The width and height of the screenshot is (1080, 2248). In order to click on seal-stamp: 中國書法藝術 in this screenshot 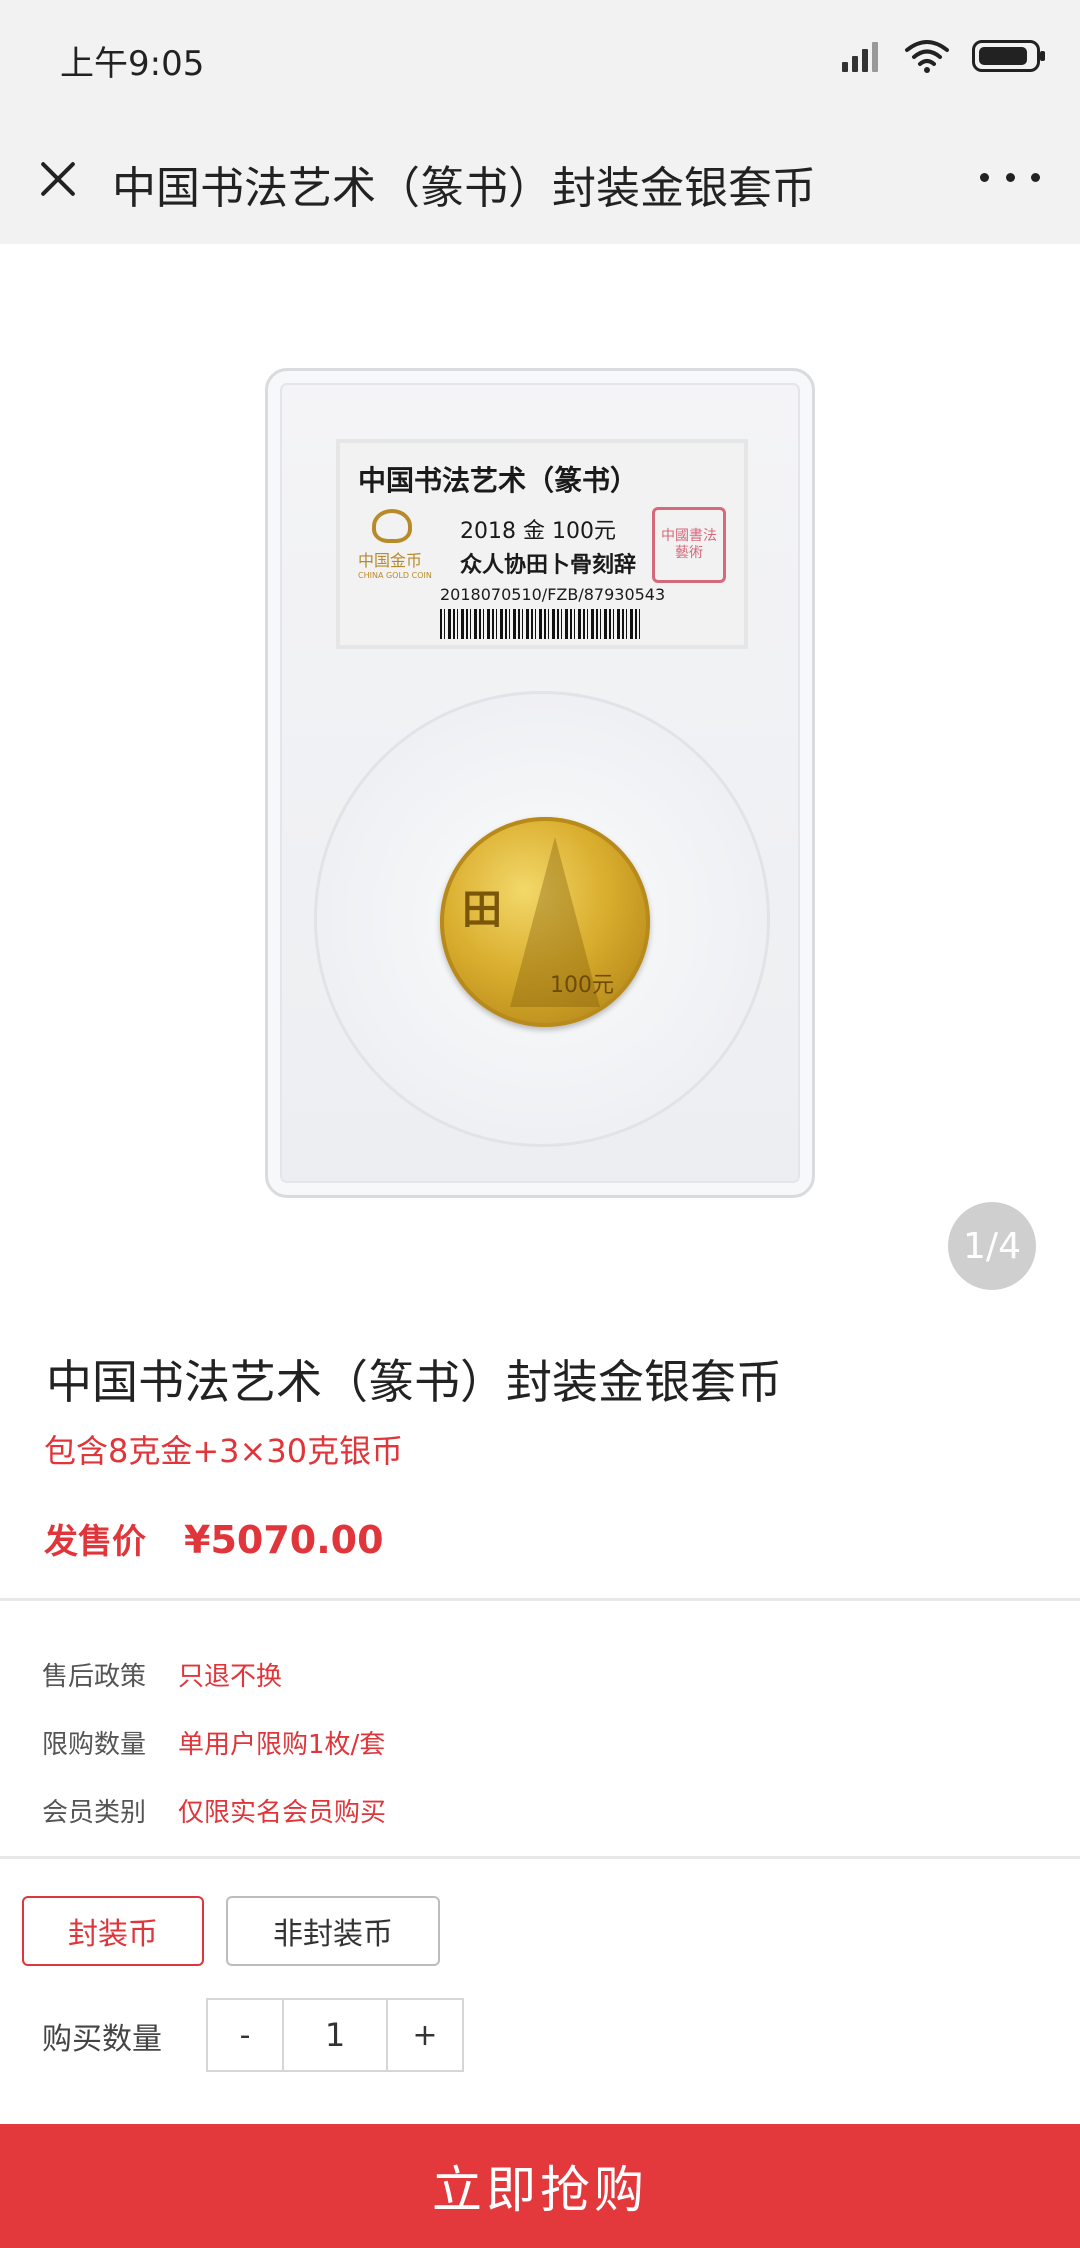, I will do `click(689, 545)`.